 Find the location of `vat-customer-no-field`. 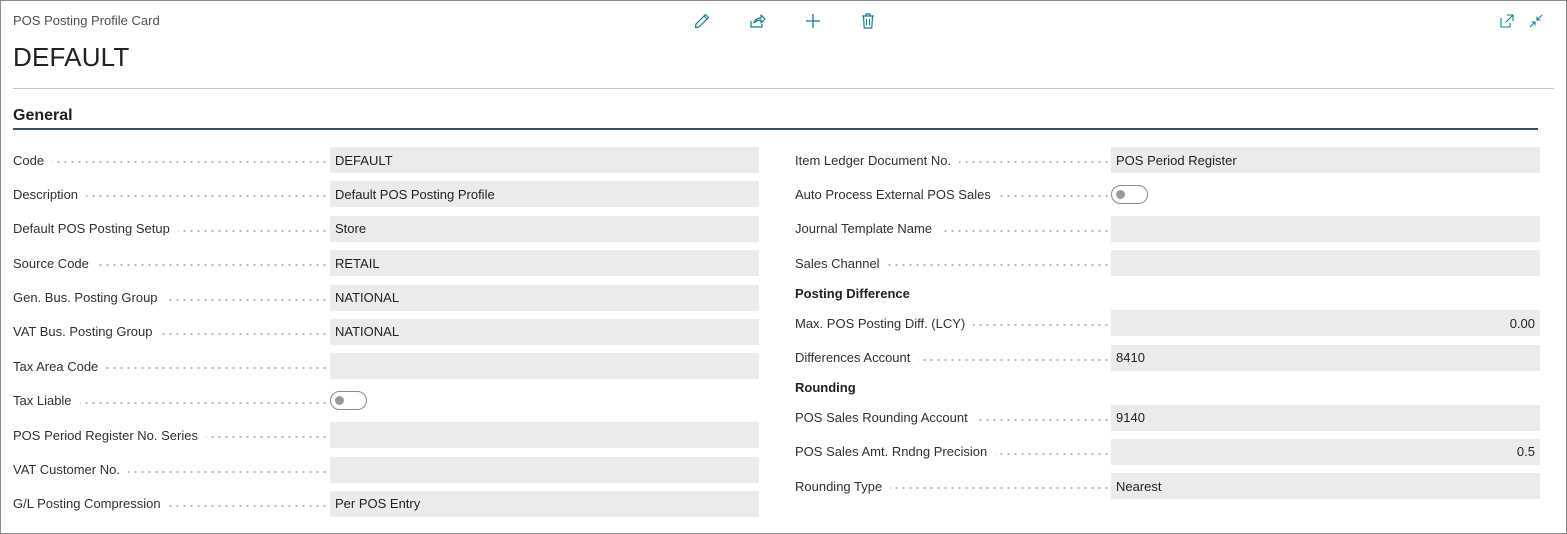

vat-customer-no-field is located at coordinates (544, 469).